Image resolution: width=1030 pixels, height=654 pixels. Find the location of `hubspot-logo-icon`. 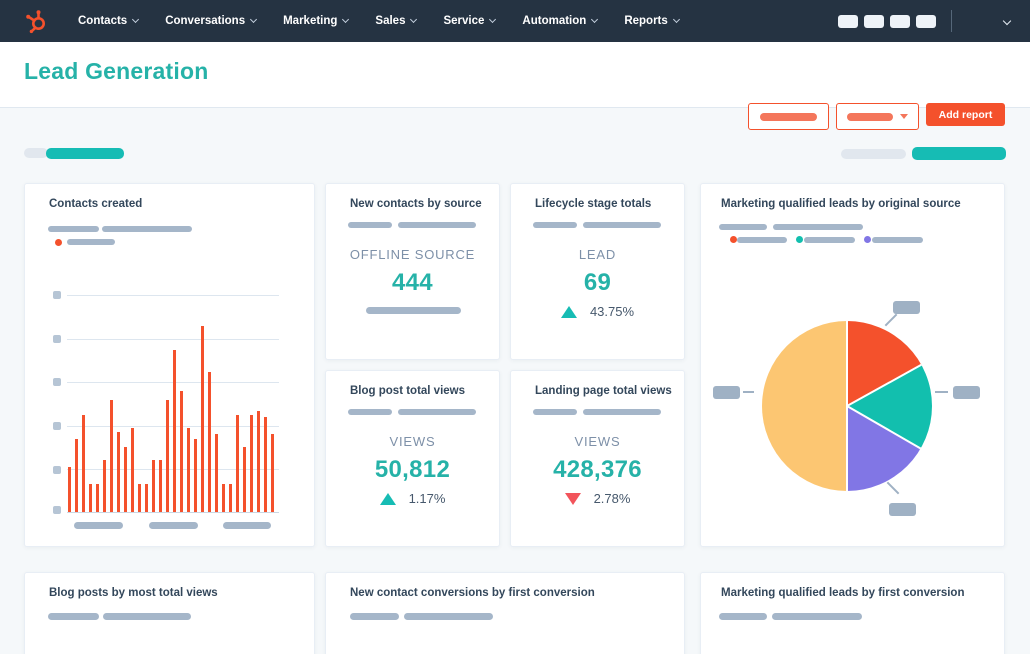

hubspot-logo-icon is located at coordinates (37, 21).